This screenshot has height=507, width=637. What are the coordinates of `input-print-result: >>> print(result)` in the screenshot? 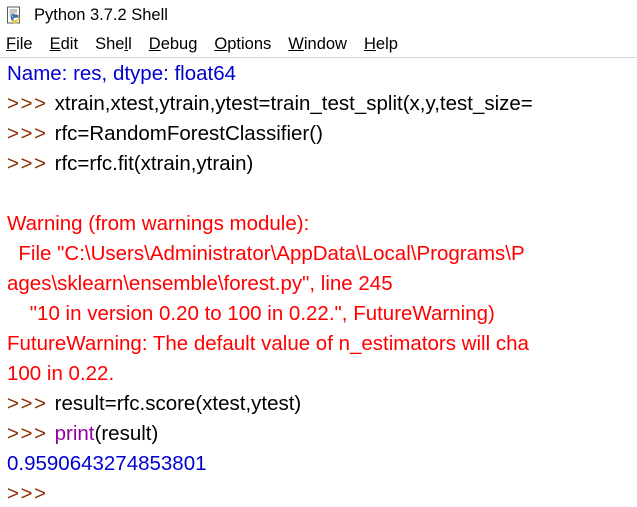 It's located at (322, 434).